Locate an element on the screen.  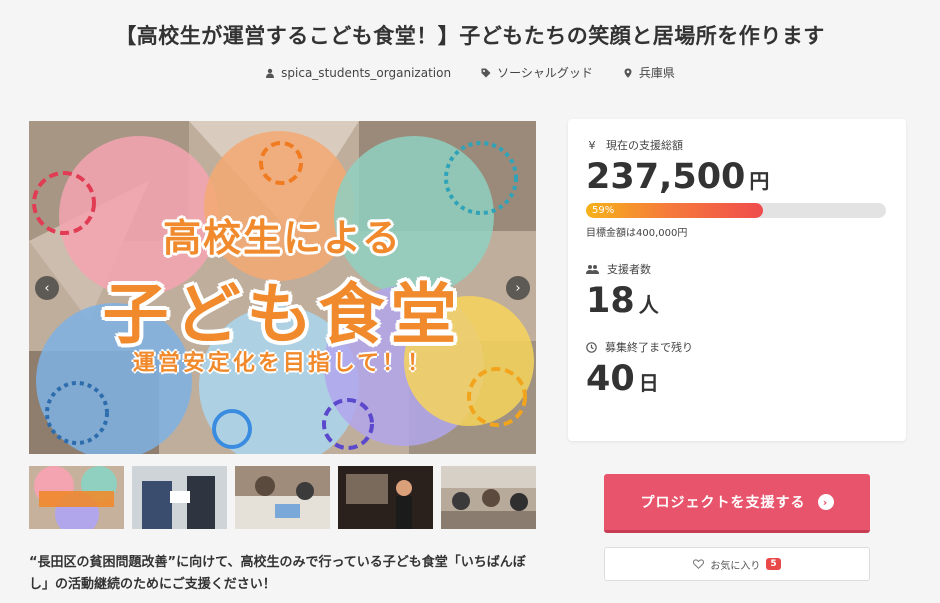
funding-progress-bar: 59% is located at coordinates (736, 210).